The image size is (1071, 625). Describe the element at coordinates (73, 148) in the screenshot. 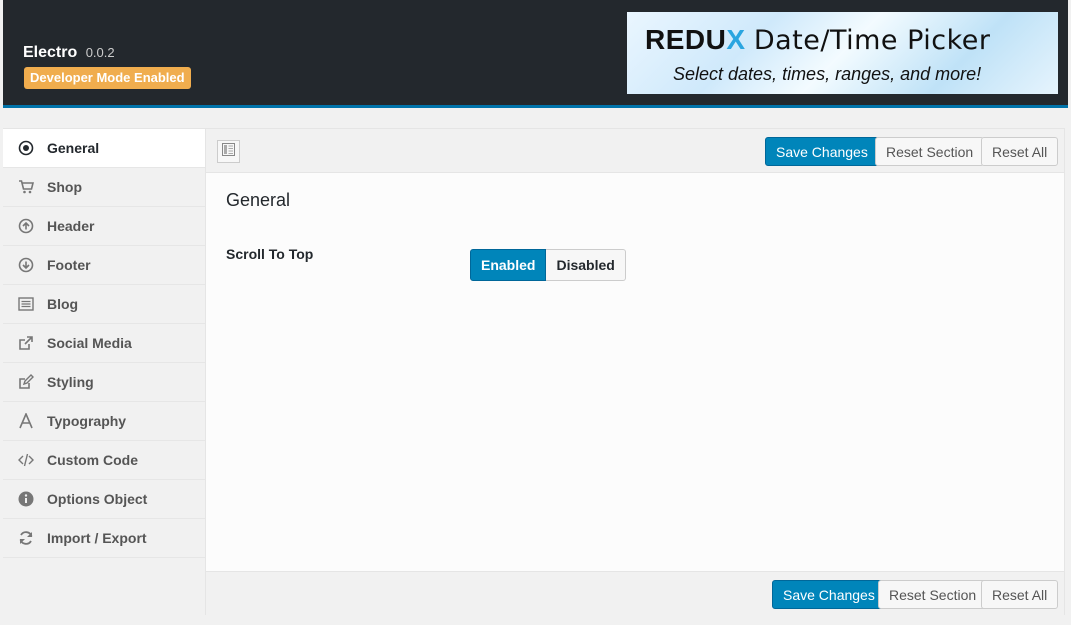

I see `sidebar-item-label: General` at that location.